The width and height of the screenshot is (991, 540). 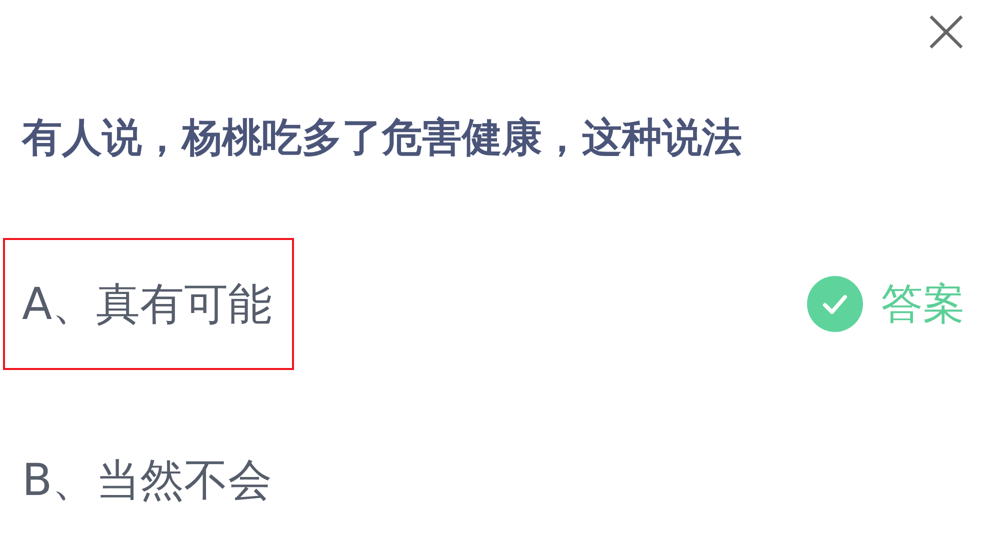 What do you see at coordinates (148, 477) in the screenshot?
I see `answer-option: B、当然不会` at bounding box center [148, 477].